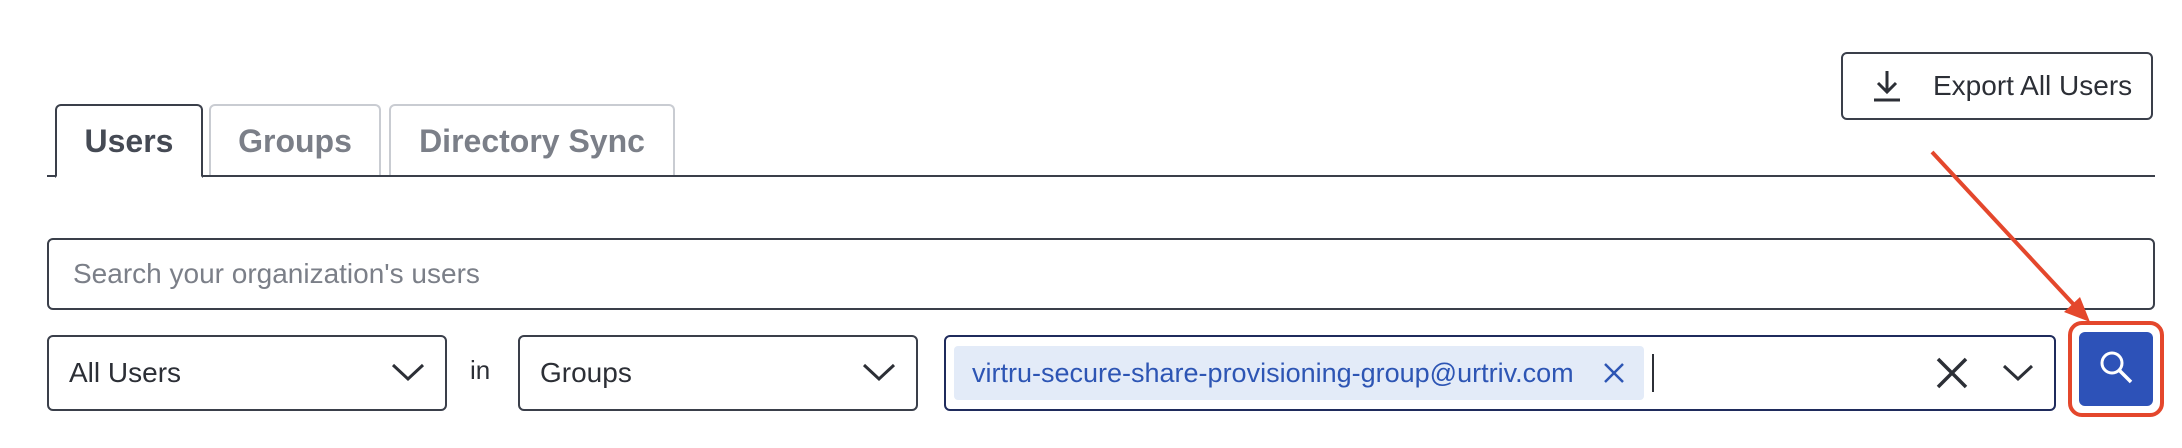 This screenshot has height=448, width=2182. I want to click on user-scope-value: All Users, so click(125, 372).